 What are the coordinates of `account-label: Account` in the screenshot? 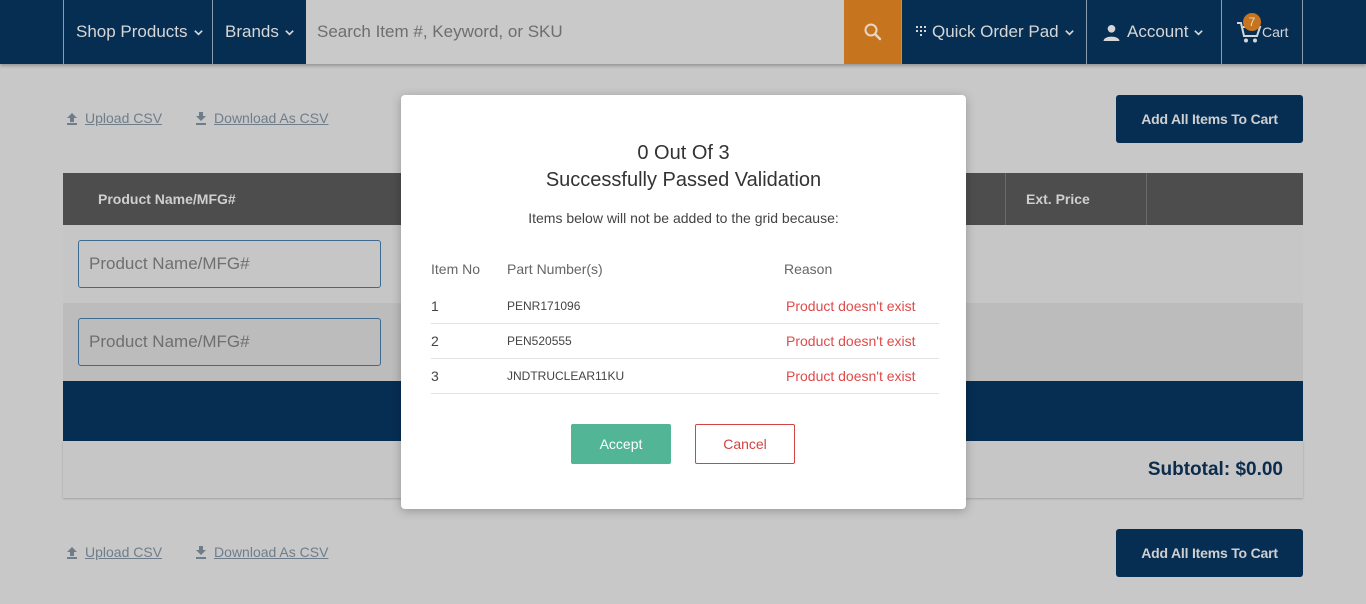 It's located at (1158, 31).